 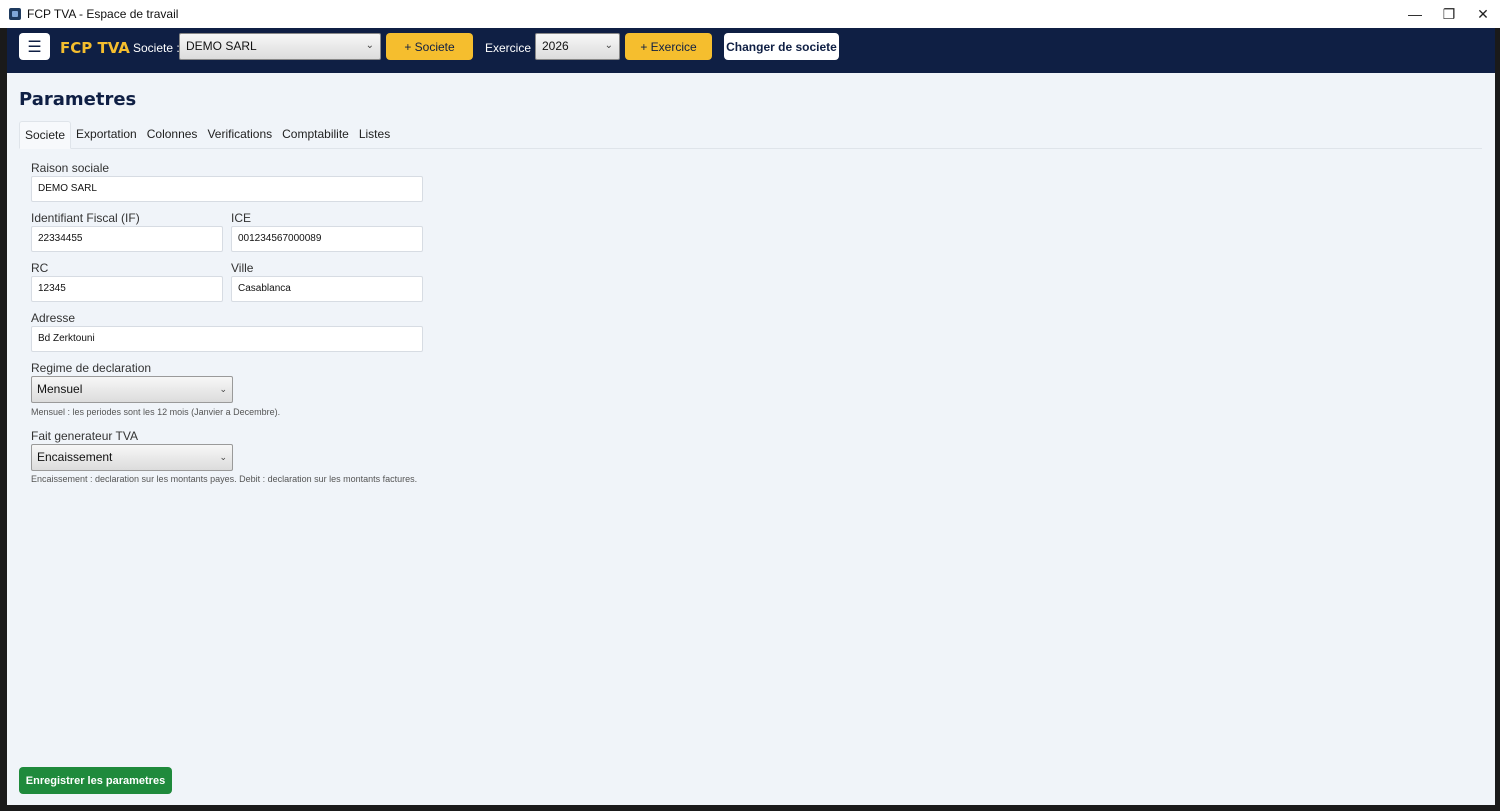 What do you see at coordinates (1415, 14) in the screenshot?
I see `minimize-icon: —` at bounding box center [1415, 14].